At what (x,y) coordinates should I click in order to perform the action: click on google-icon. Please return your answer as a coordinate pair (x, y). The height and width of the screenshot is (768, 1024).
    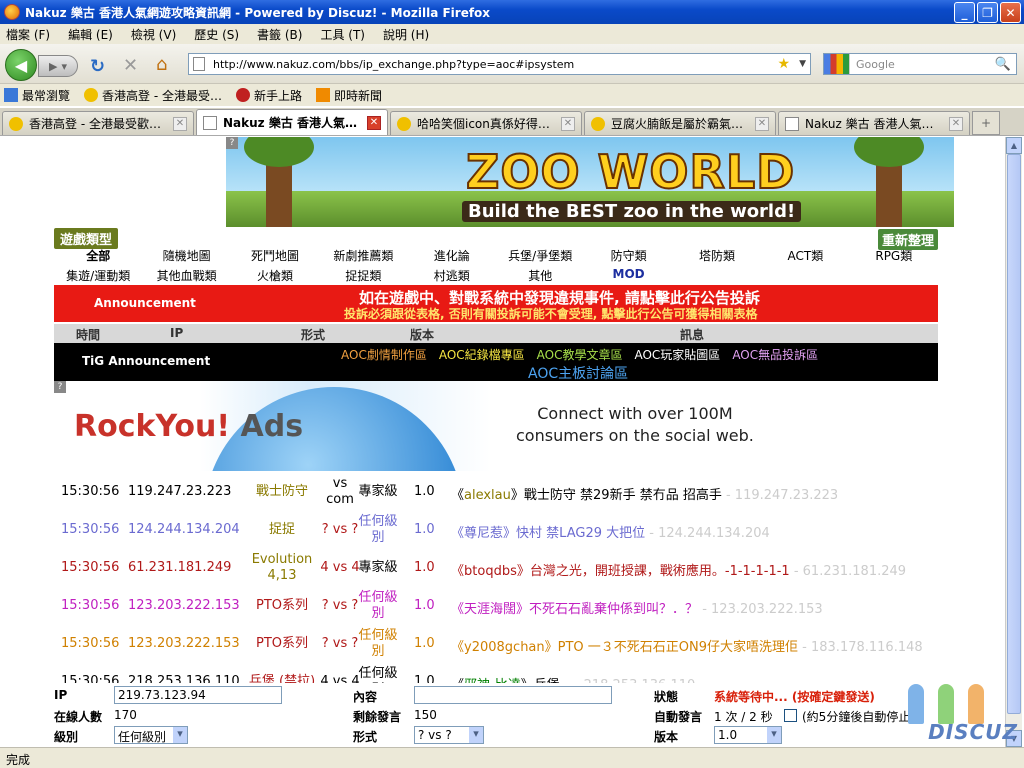
    Looking at the image, I should click on (837, 64).